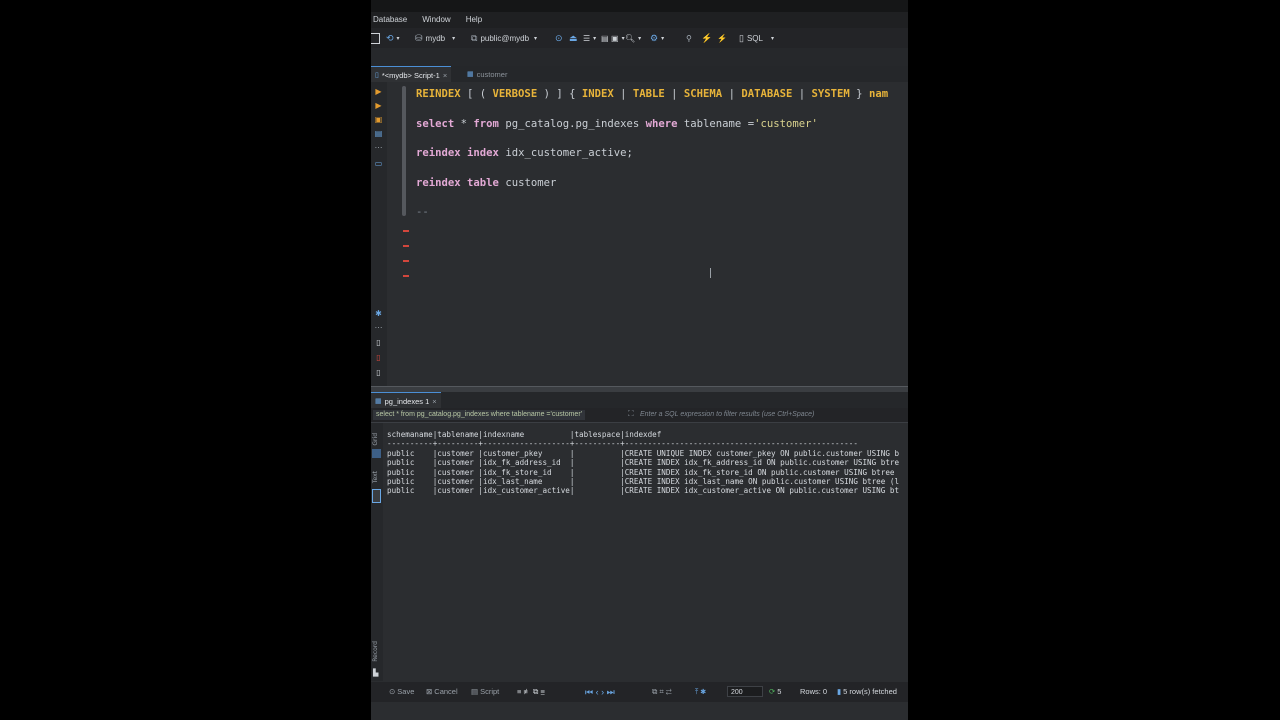 The height and width of the screenshot is (720, 1280). What do you see at coordinates (435, 124) in the screenshot?
I see `code-token: select` at bounding box center [435, 124].